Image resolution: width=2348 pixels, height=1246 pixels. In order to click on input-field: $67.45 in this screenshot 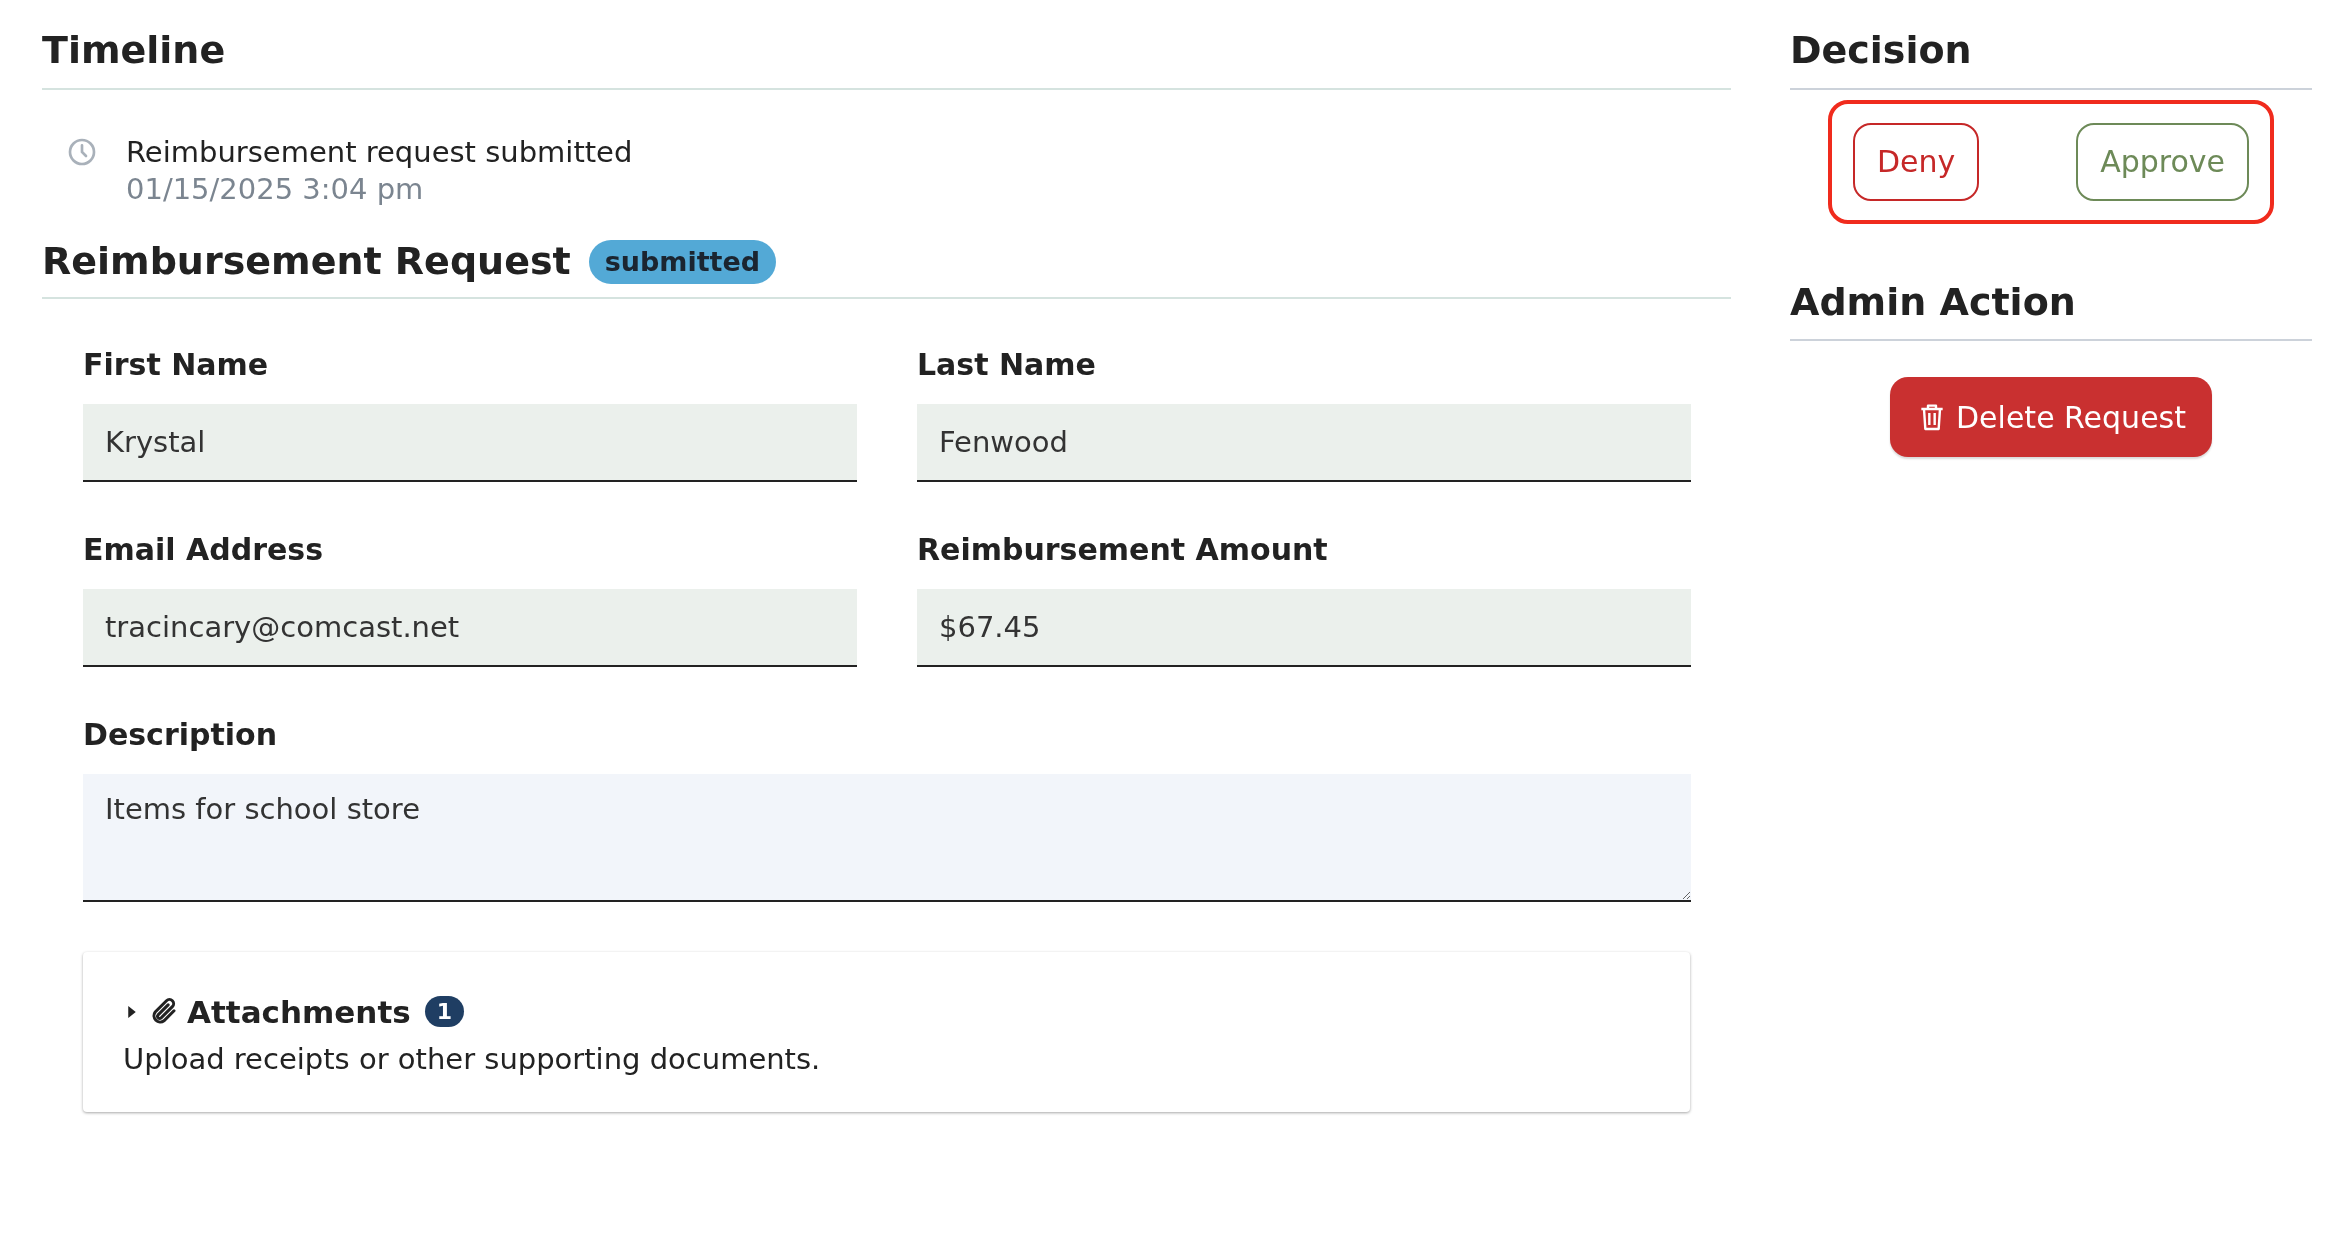, I will do `click(1304, 627)`.